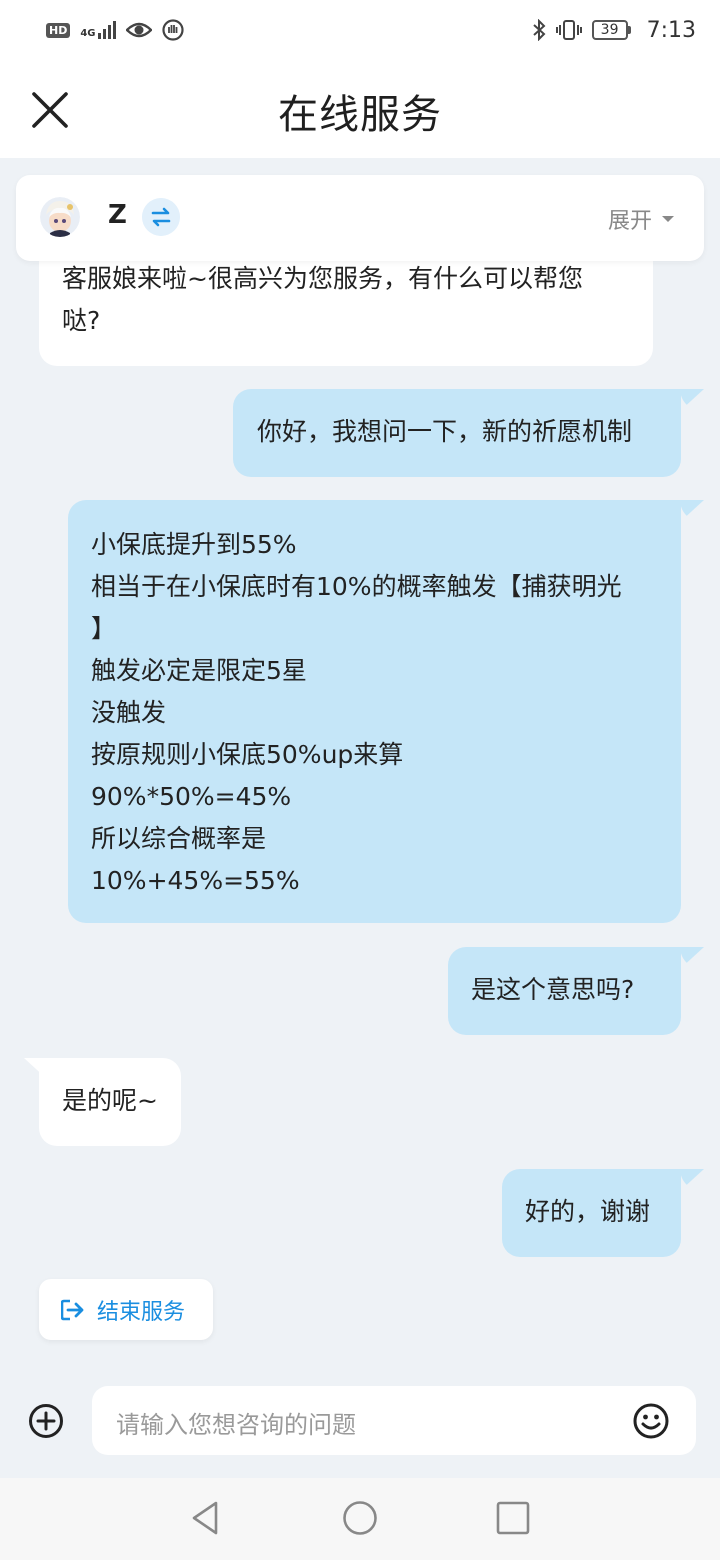 This screenshot has width=720, height=1560. I want to click on message-line: 90%*50%=45%, so click(191, 796).